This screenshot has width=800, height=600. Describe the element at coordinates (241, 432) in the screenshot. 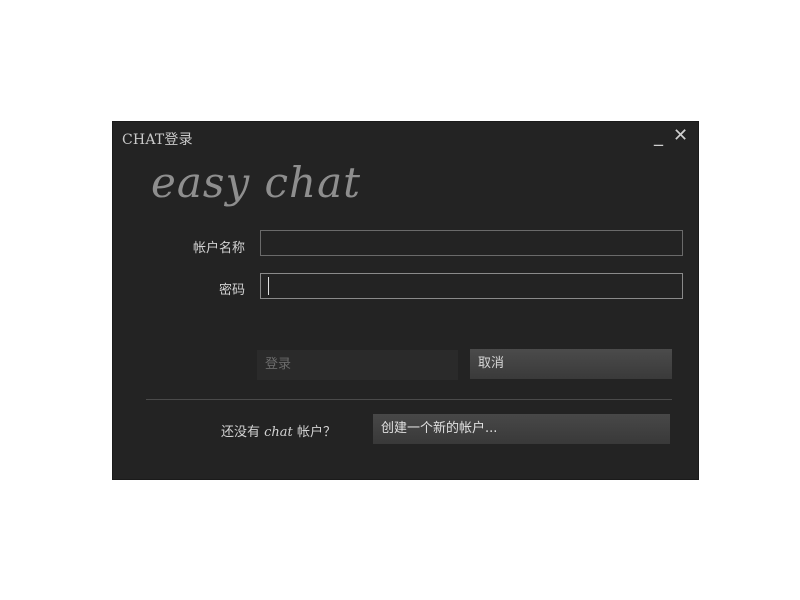

I see `signup-prefix: 还没有` at that location.